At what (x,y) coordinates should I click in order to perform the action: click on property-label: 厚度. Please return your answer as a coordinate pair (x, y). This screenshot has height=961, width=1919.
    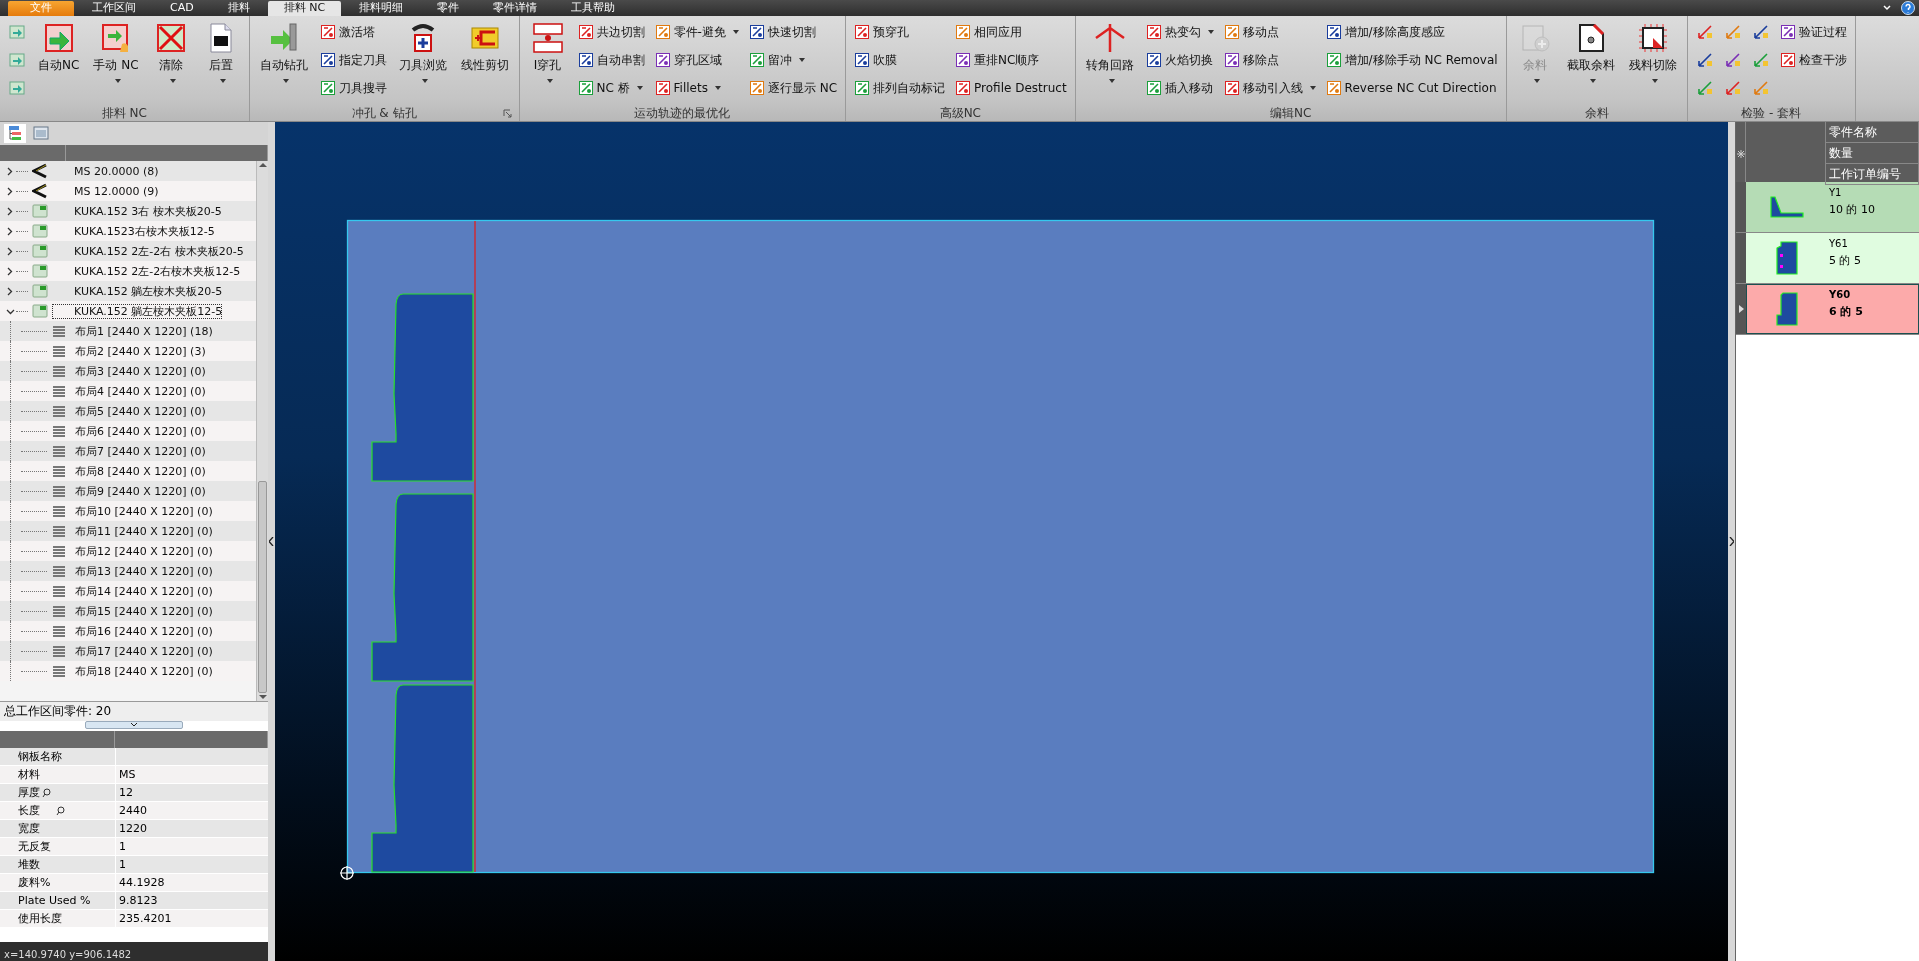
    Looking at the image, I should click on (29, 793).